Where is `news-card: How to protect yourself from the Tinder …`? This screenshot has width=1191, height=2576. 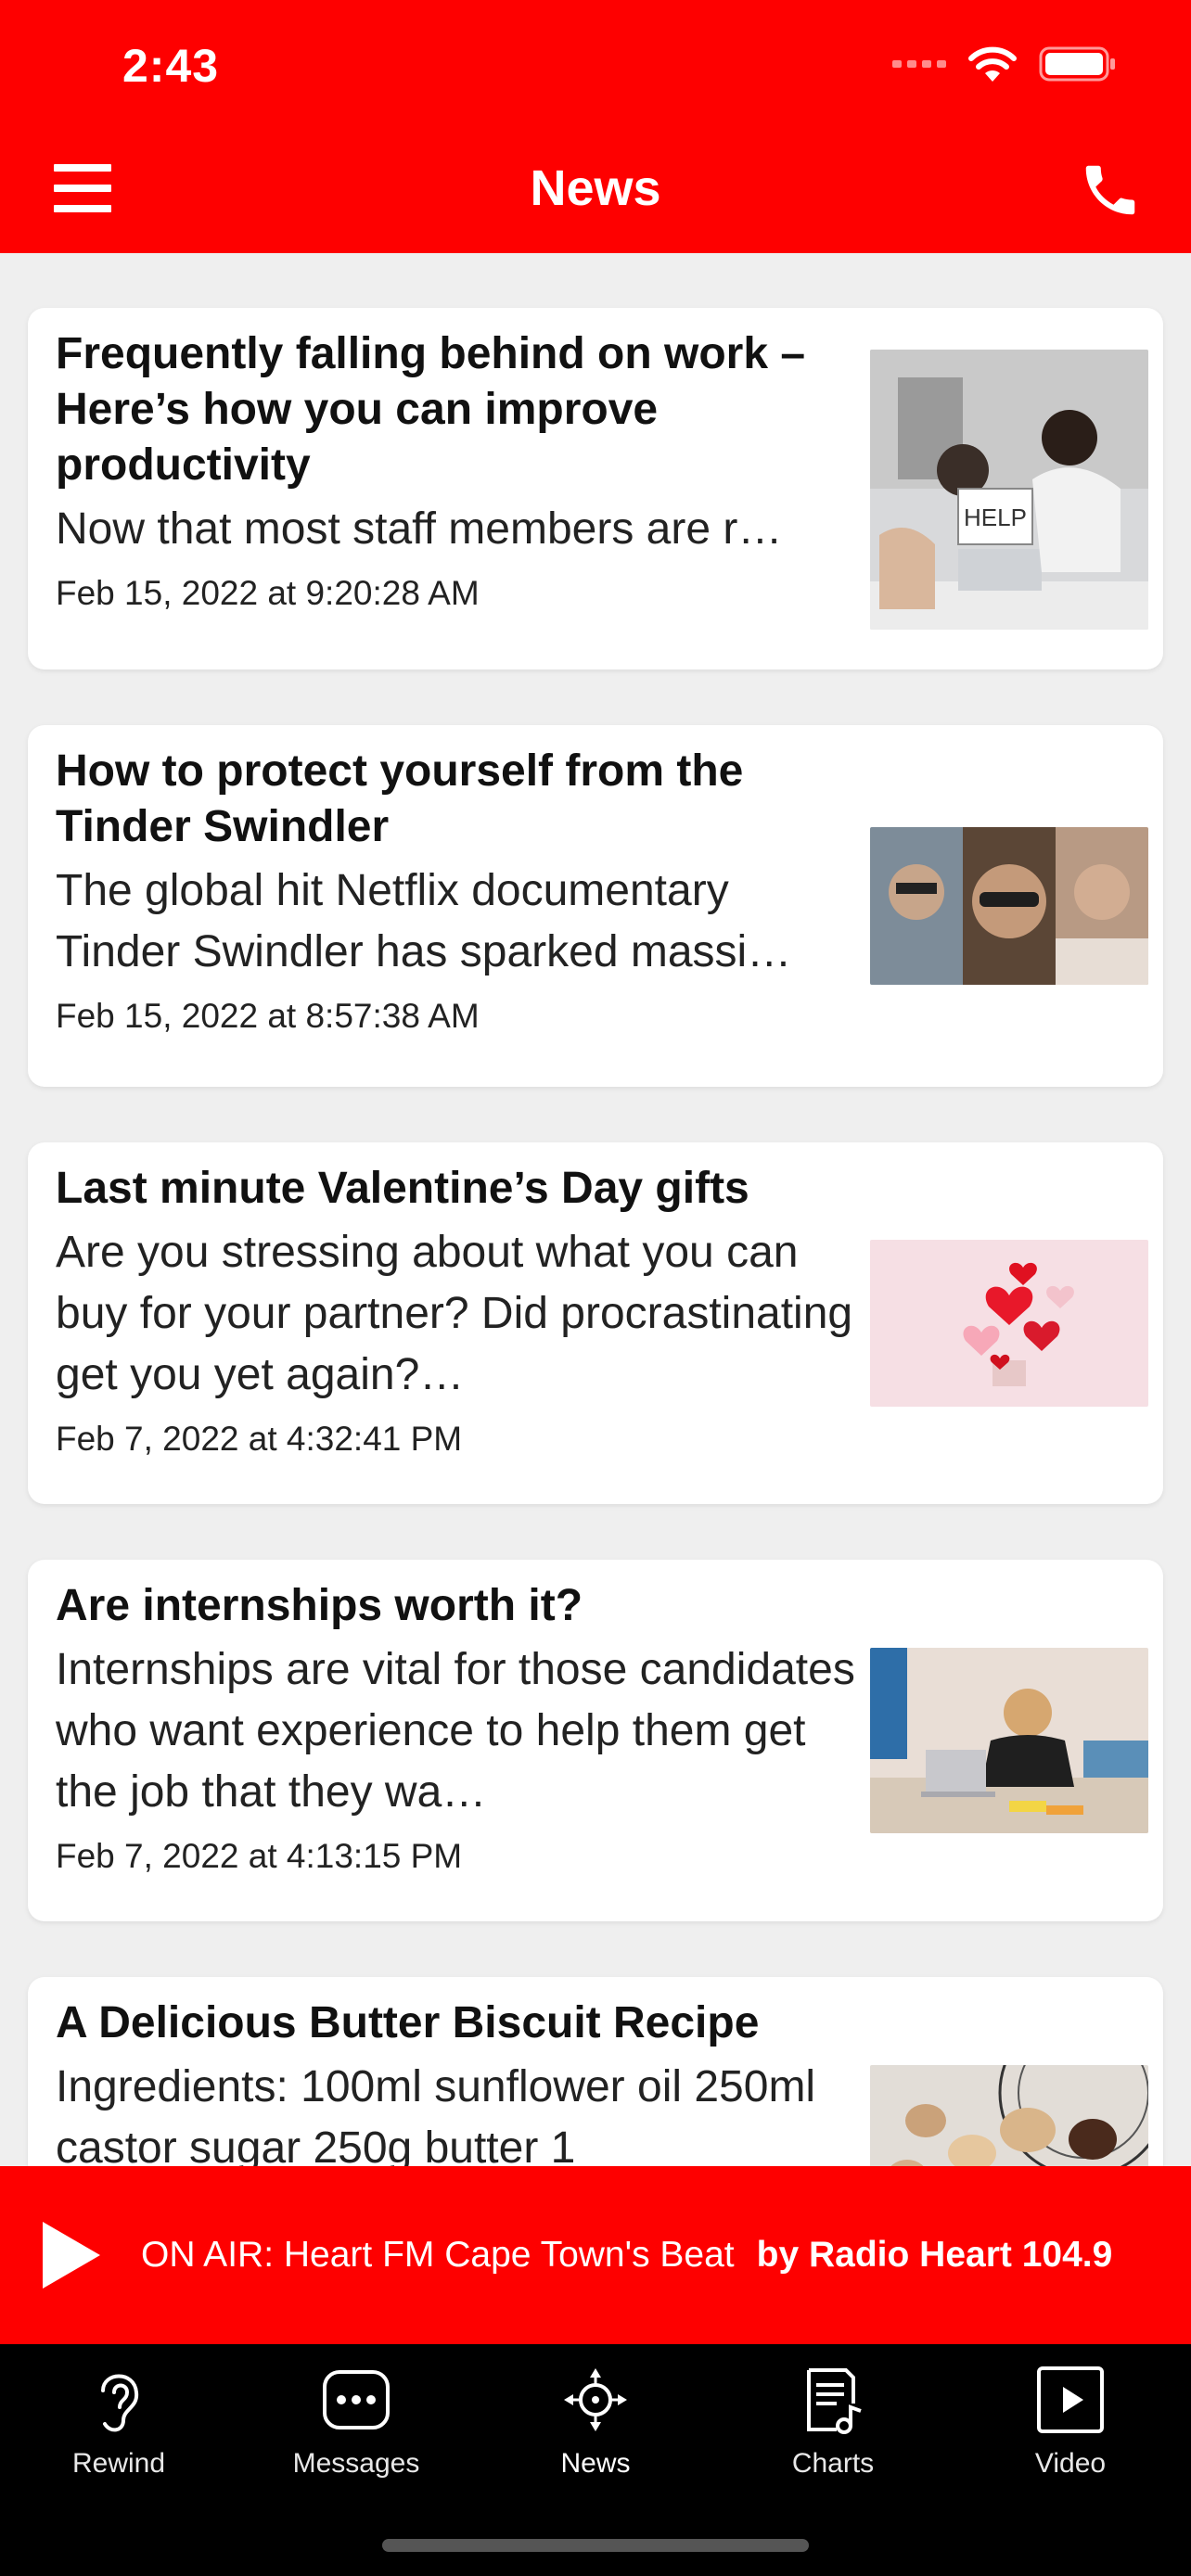
news-card: How to protect yourself from the Tinder … is located at coordinates (595, 906).